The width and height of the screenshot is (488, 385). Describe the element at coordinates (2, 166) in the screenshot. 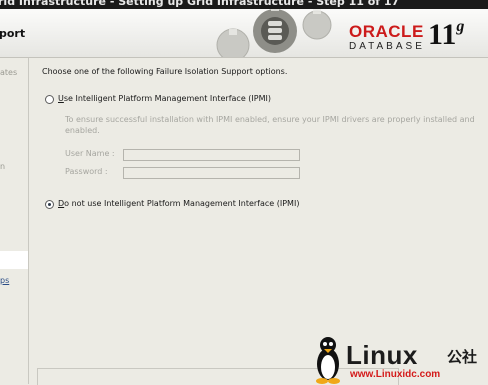

I see `sidebar-item-2: n` at that location.